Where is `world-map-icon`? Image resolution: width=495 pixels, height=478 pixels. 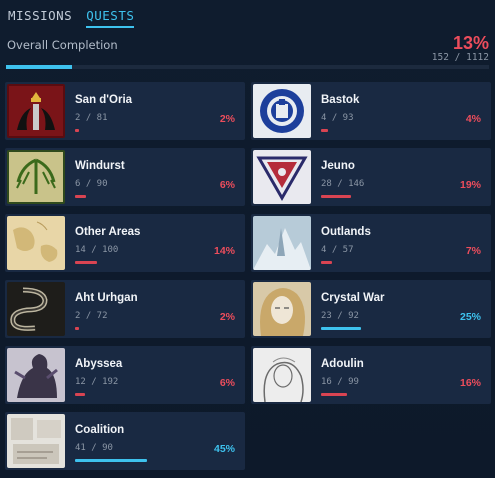
world-map-icon is located at coordinates (36, 243).